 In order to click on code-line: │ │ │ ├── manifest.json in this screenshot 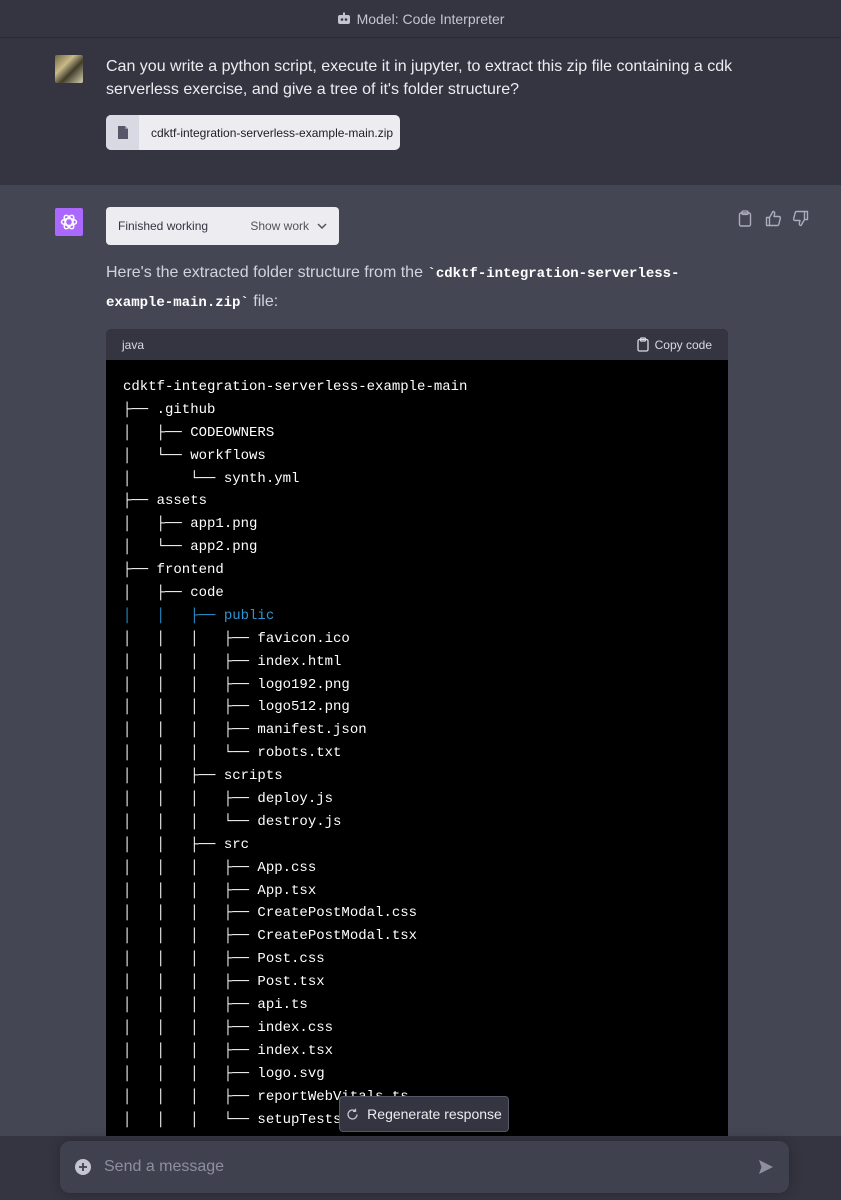, I will do `click(245, 730)`.